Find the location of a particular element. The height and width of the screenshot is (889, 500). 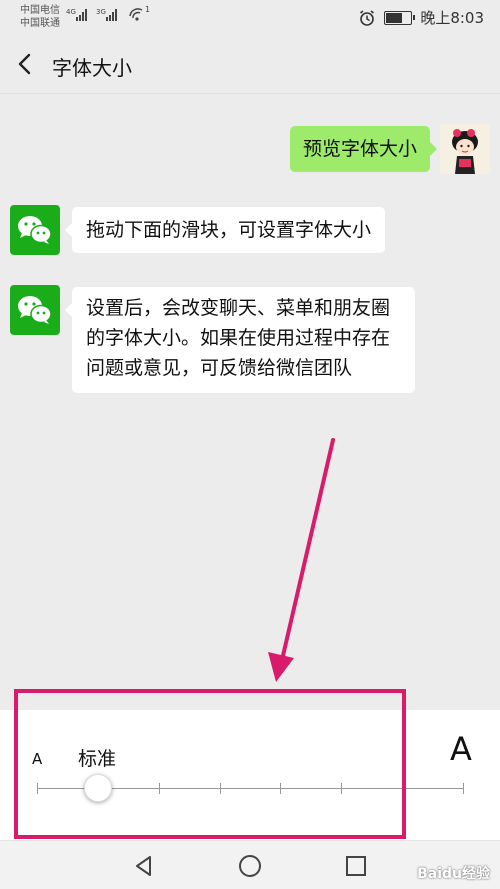

status-bar: 中国电信 中国联通 4G 3G 1 晚上8:03 is located at coordinates (250, 17).